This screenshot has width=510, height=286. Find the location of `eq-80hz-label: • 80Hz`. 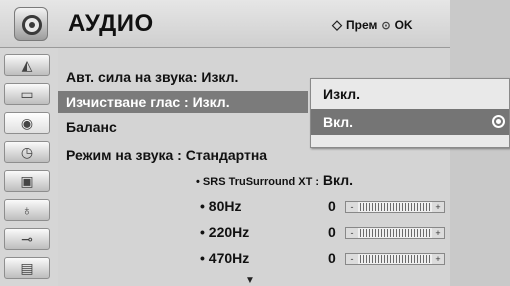

eq-80hz-label: • 80Hz is located at coordinates (221, 206).